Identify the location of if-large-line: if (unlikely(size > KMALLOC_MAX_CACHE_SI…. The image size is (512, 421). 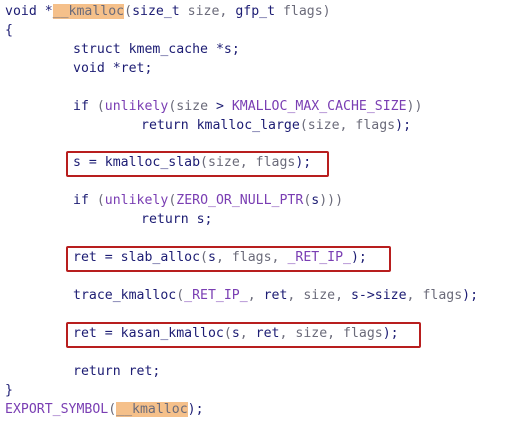
(247, 106).